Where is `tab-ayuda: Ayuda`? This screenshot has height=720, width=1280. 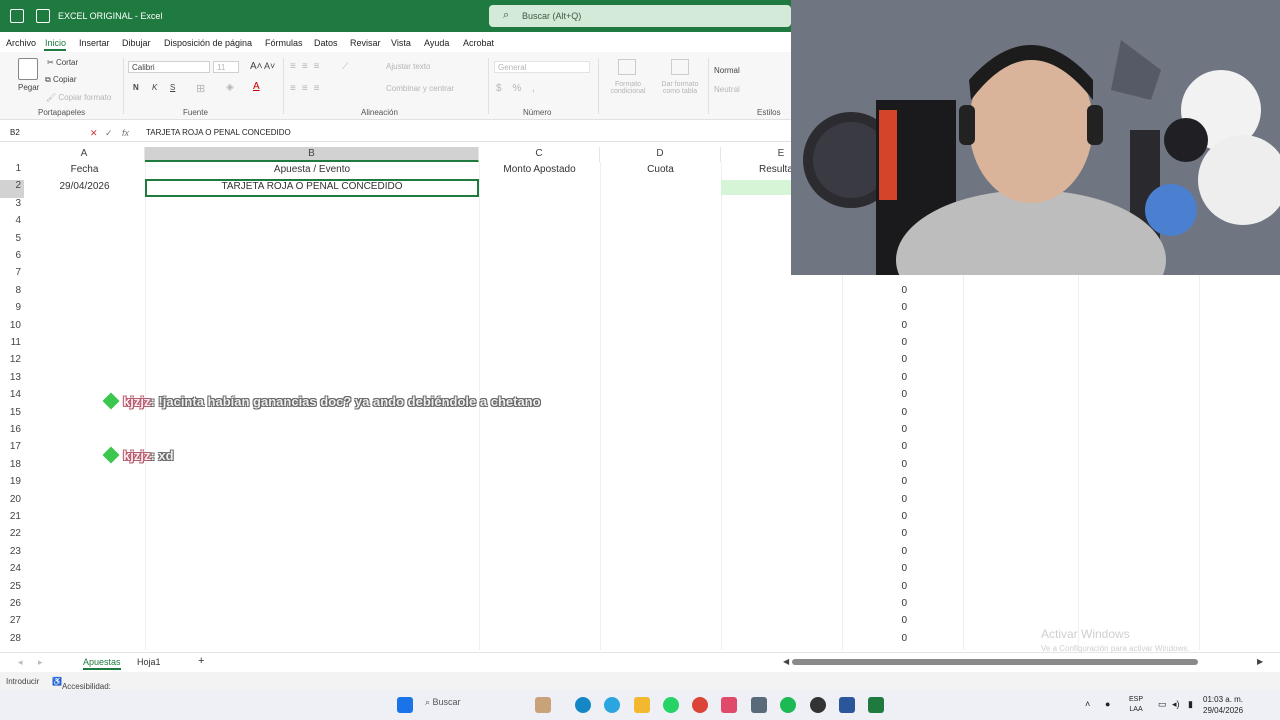
tab-ayuda: Ayuda is located at coordinates (436, 43).